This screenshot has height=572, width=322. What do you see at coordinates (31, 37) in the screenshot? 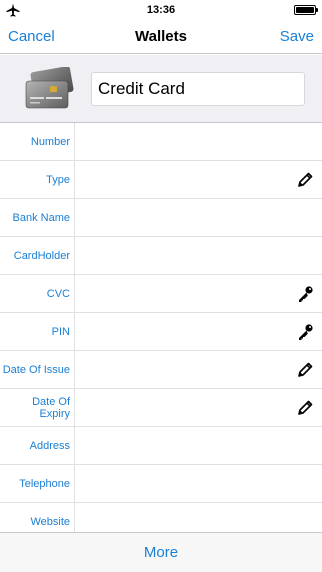
I see `cancel-button: Cancel` at bounding box center [31, 37].